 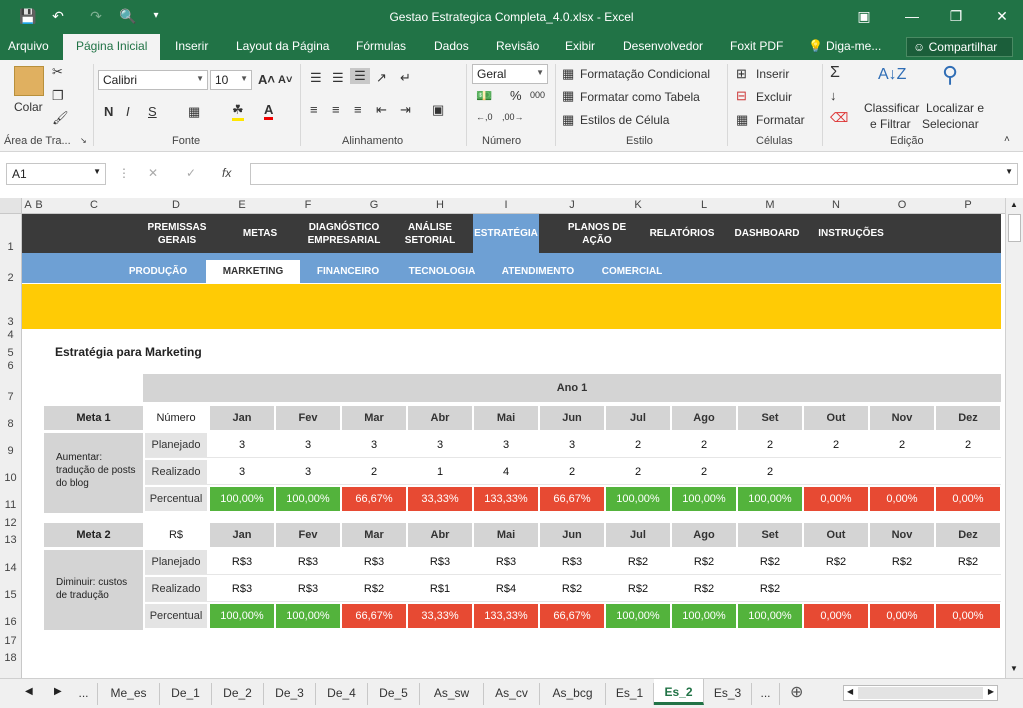 I want to click on col-header: H, so click(x=440, y=205).